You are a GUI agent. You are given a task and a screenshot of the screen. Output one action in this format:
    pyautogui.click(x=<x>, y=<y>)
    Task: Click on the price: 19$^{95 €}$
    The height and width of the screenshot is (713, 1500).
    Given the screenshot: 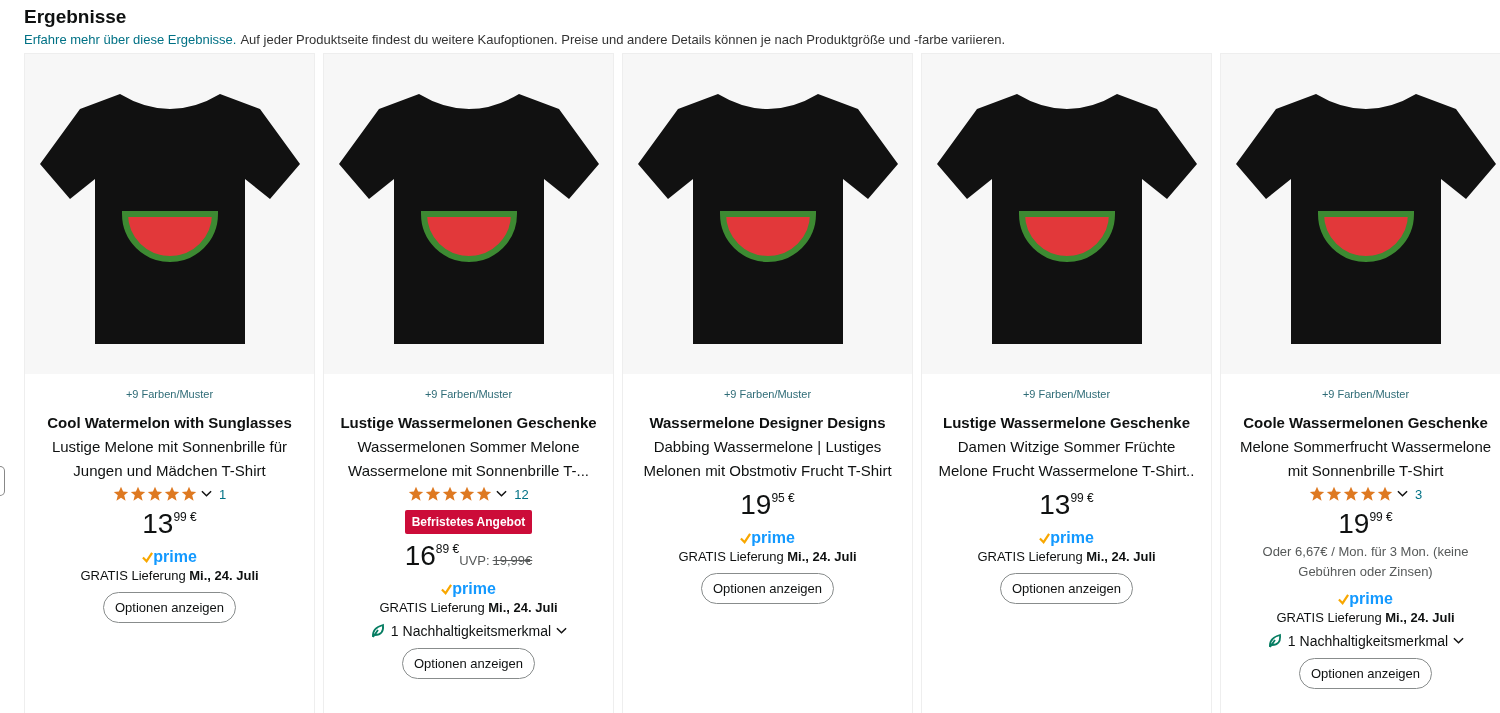 What is the action you would take?
    pyautogui.click(x=767, y=505)
    